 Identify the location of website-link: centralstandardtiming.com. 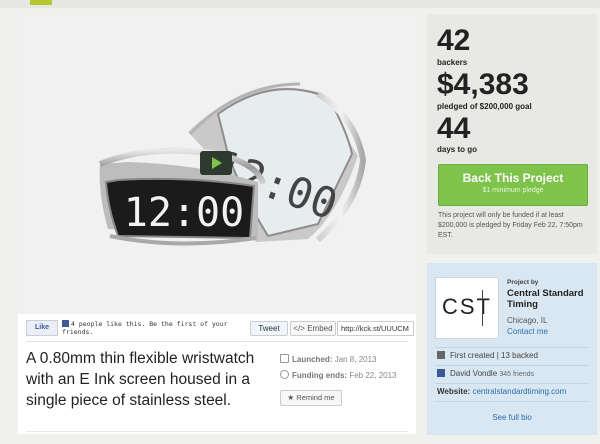
(519, 391).